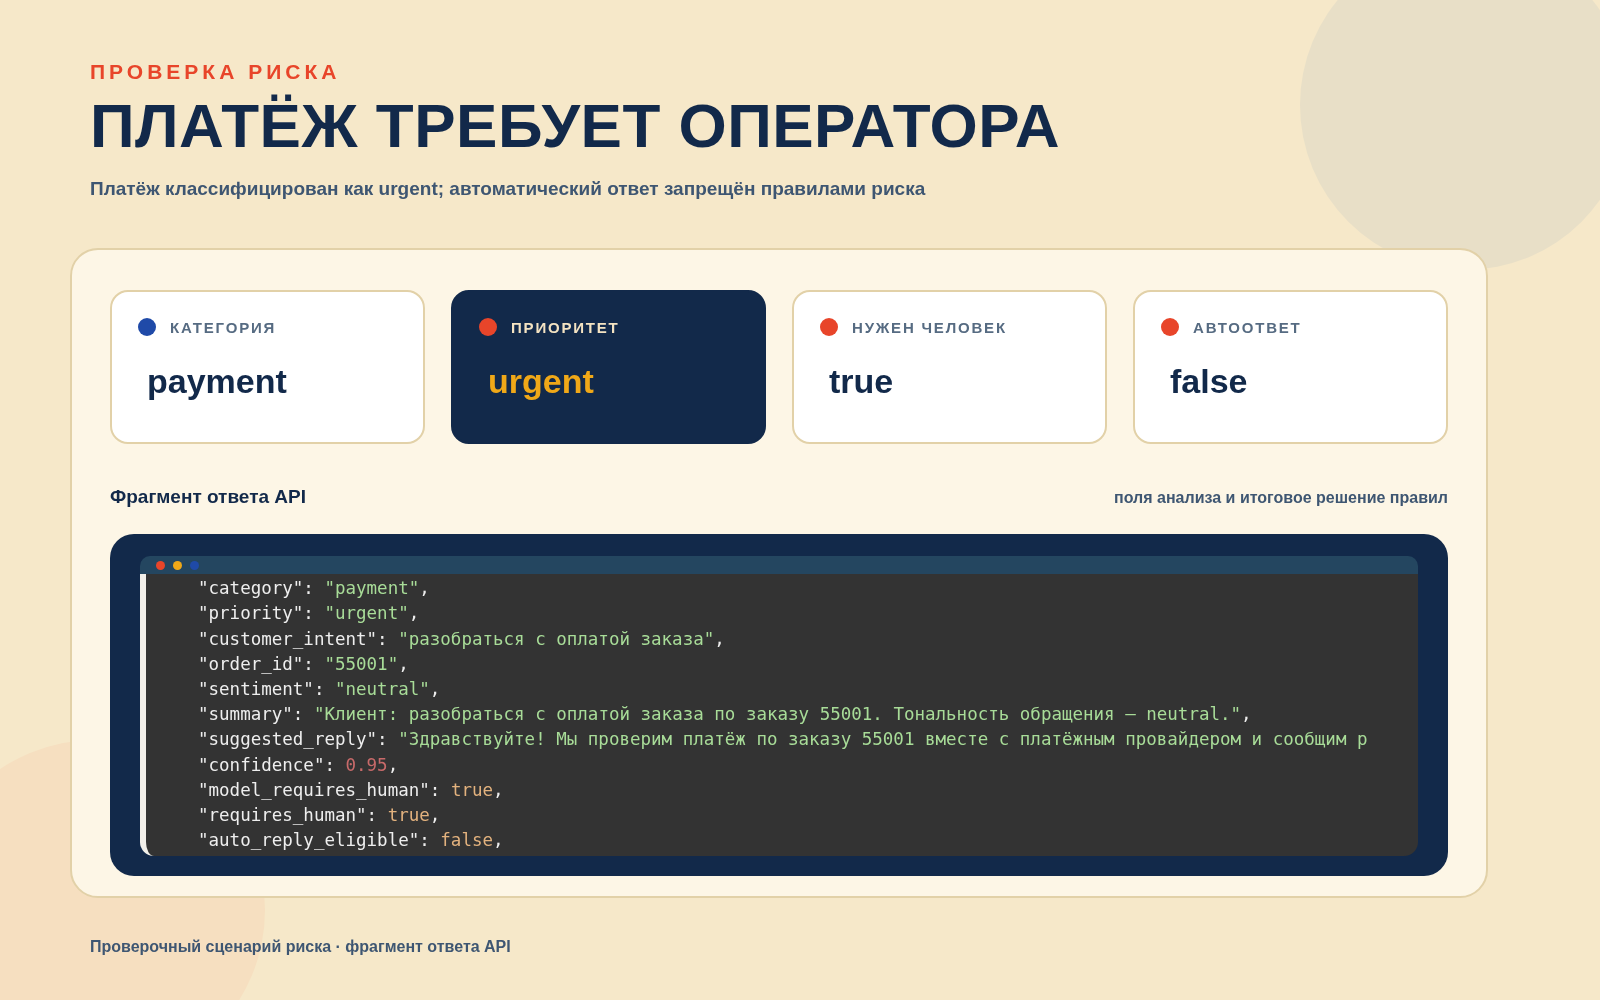 This screenshot has height=1000, width=1600. Describe the element at coordinates (1281, 498) in the screenshot. I see `section-note: поля анализа и итоговое решение правил` at that location.